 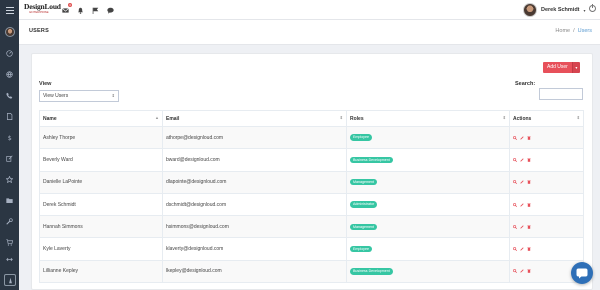 I want to click on sidebar-item-profile, so click(x=9, y=32).